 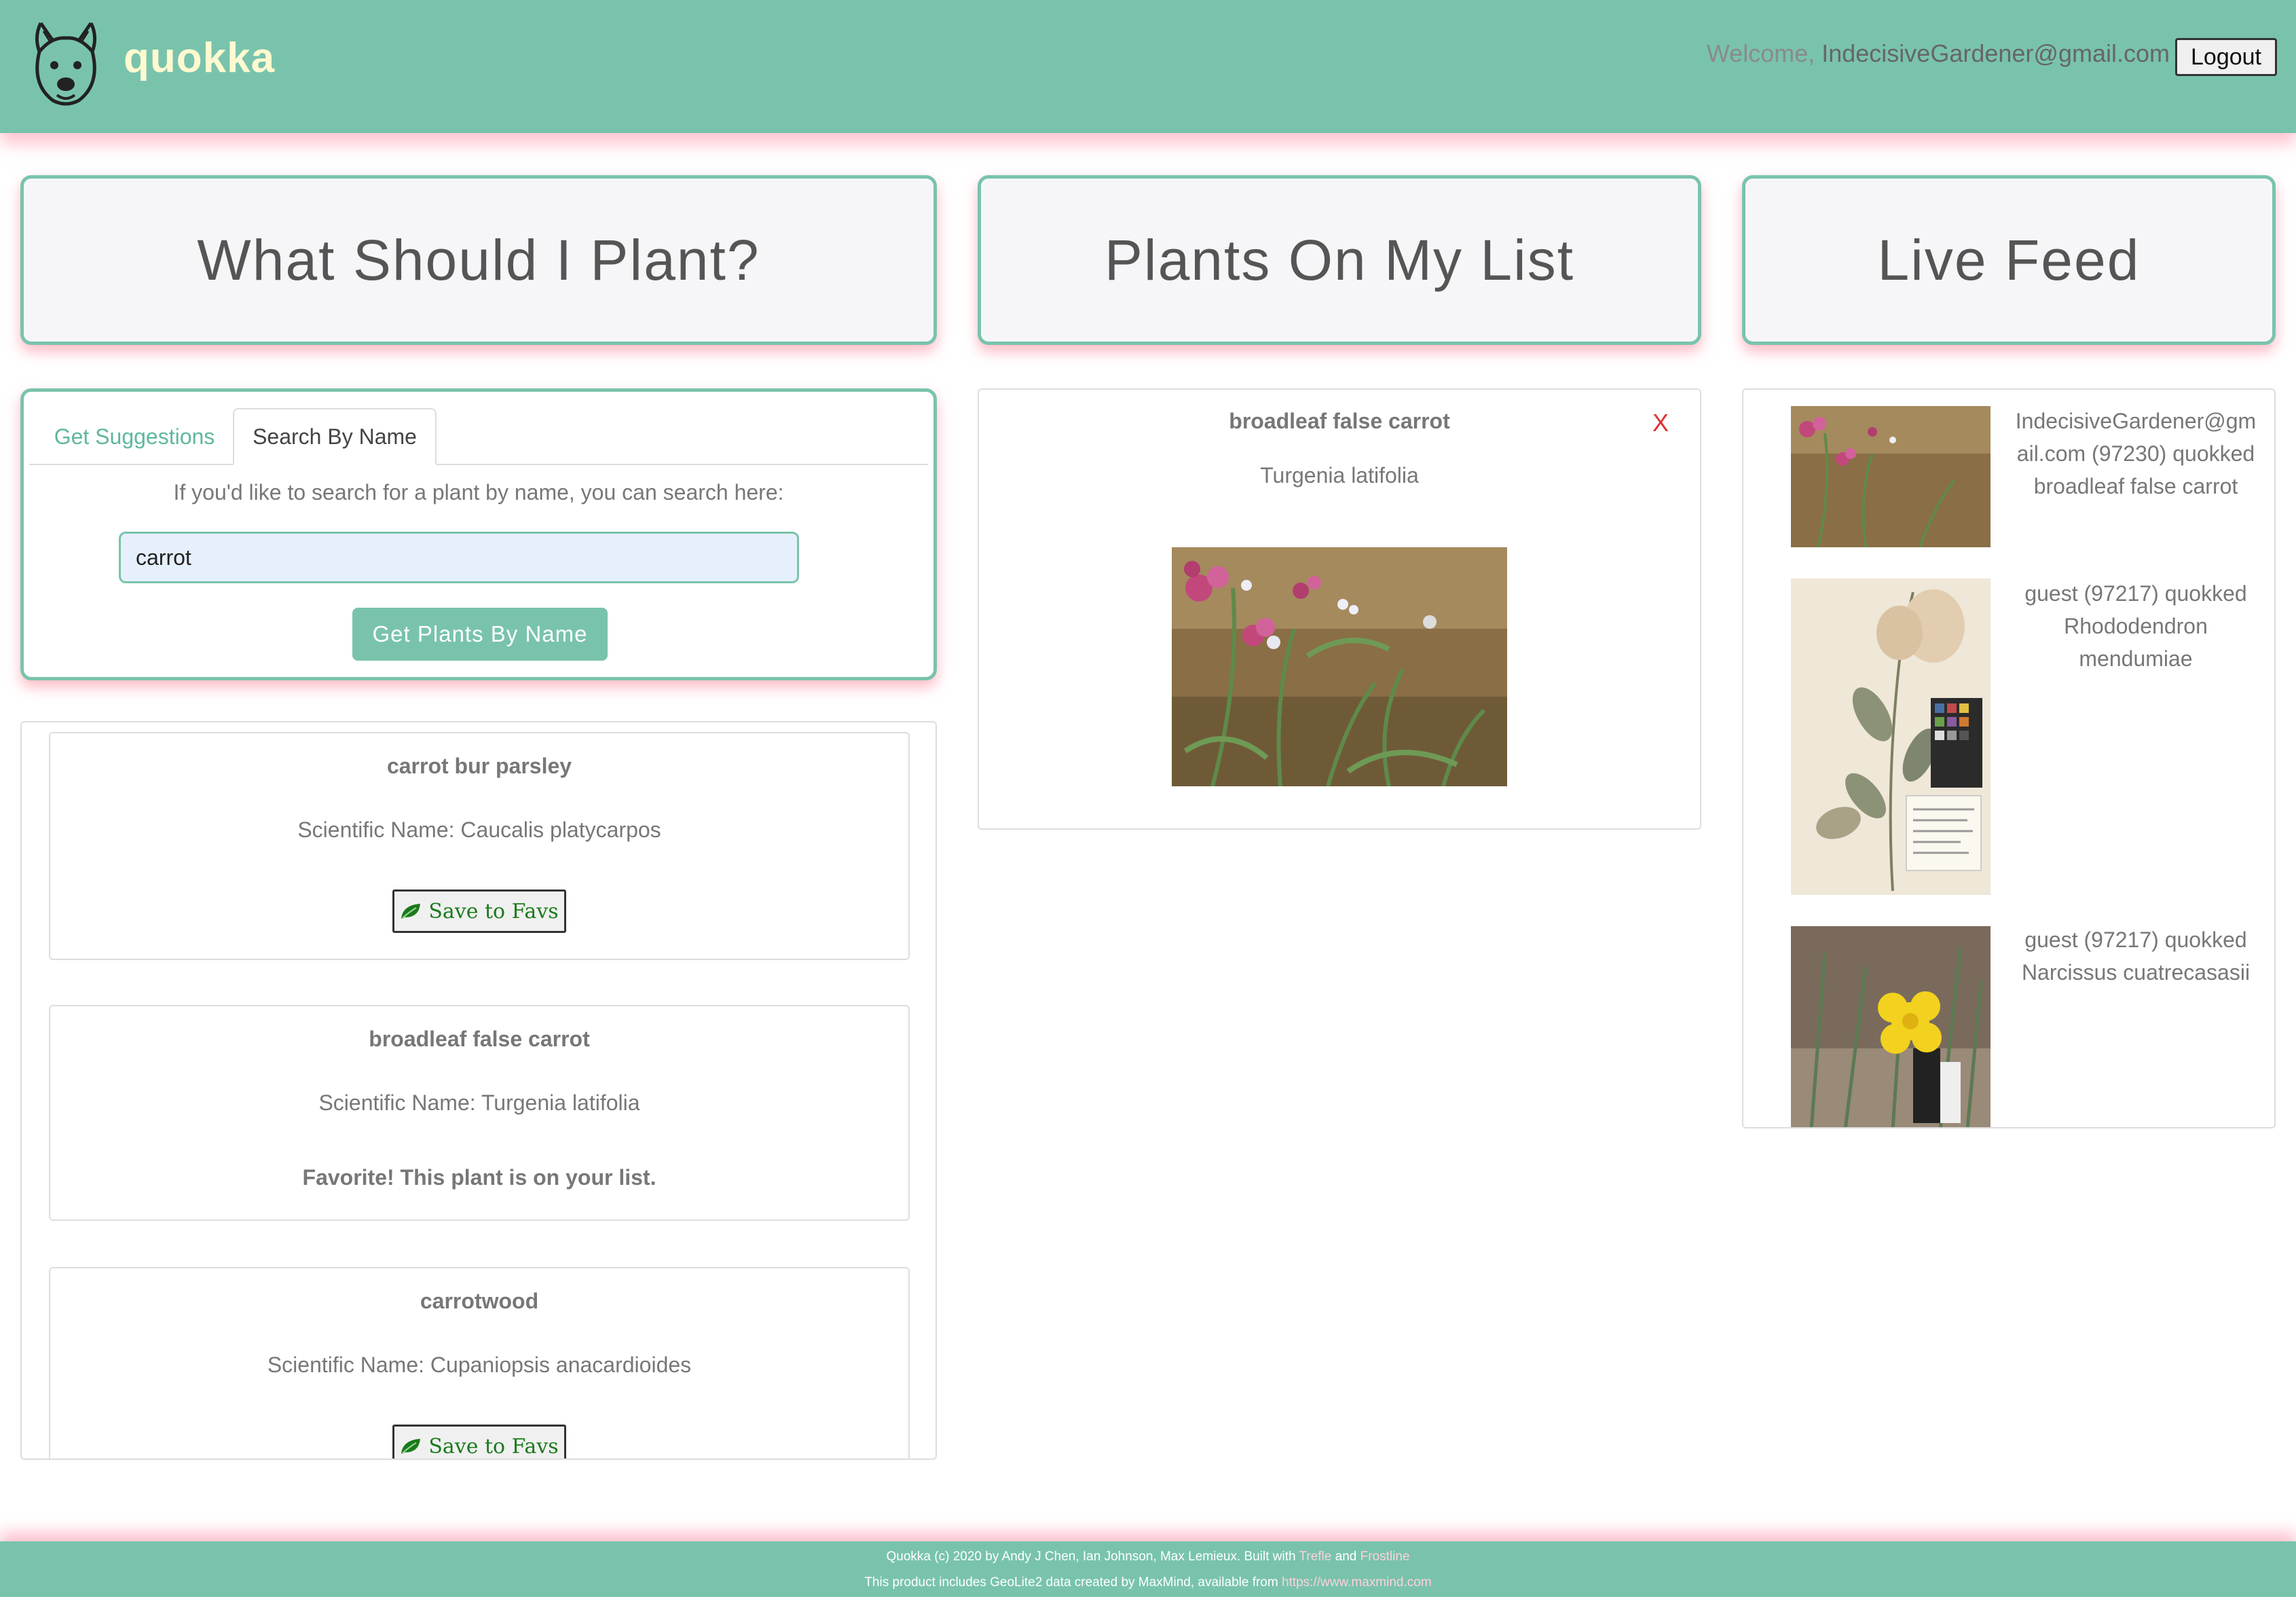 What do you see at coordinates (335, 437) in the screenshot?
I see `tab-search-by-name: Search By Name` at bounding box center [335, 437].